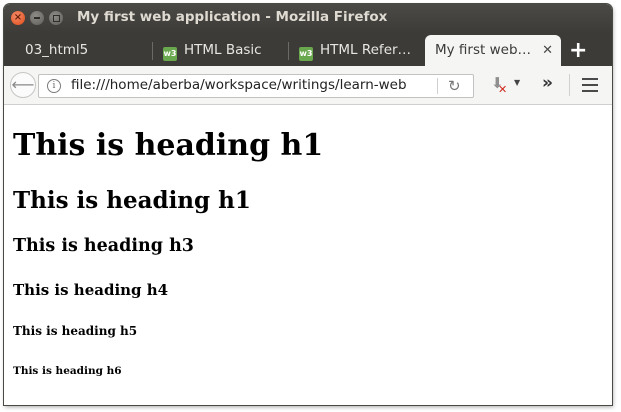  I want to click on heading-h3: This is heading h3, so click(103, 246).